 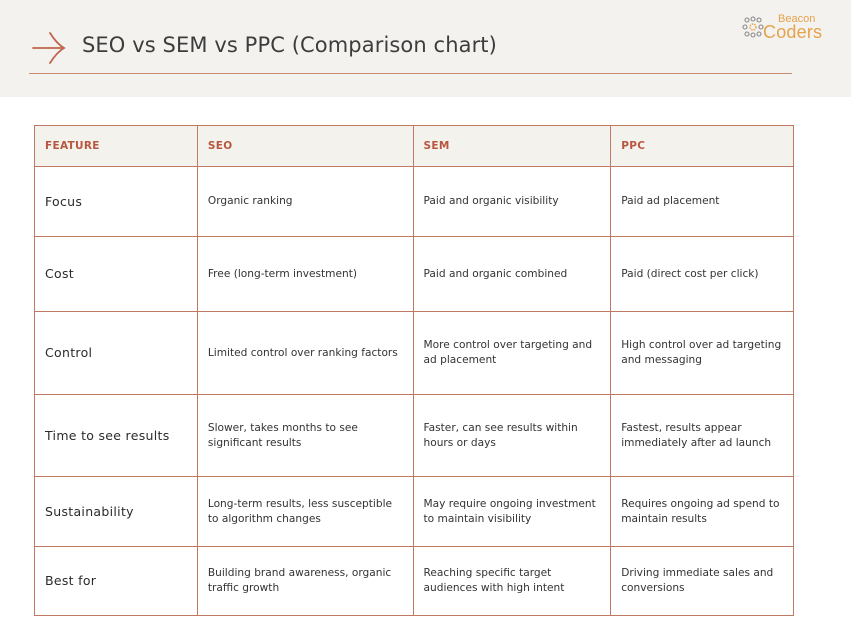 I want to click on seo-cell: Limited control over ranking factors, so click(x=305, y=353).